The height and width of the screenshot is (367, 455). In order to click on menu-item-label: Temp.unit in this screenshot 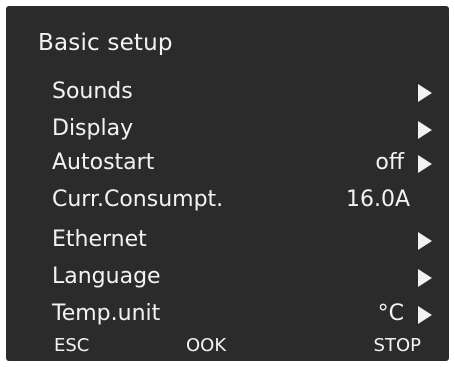, I will do `click(106, 313)`.